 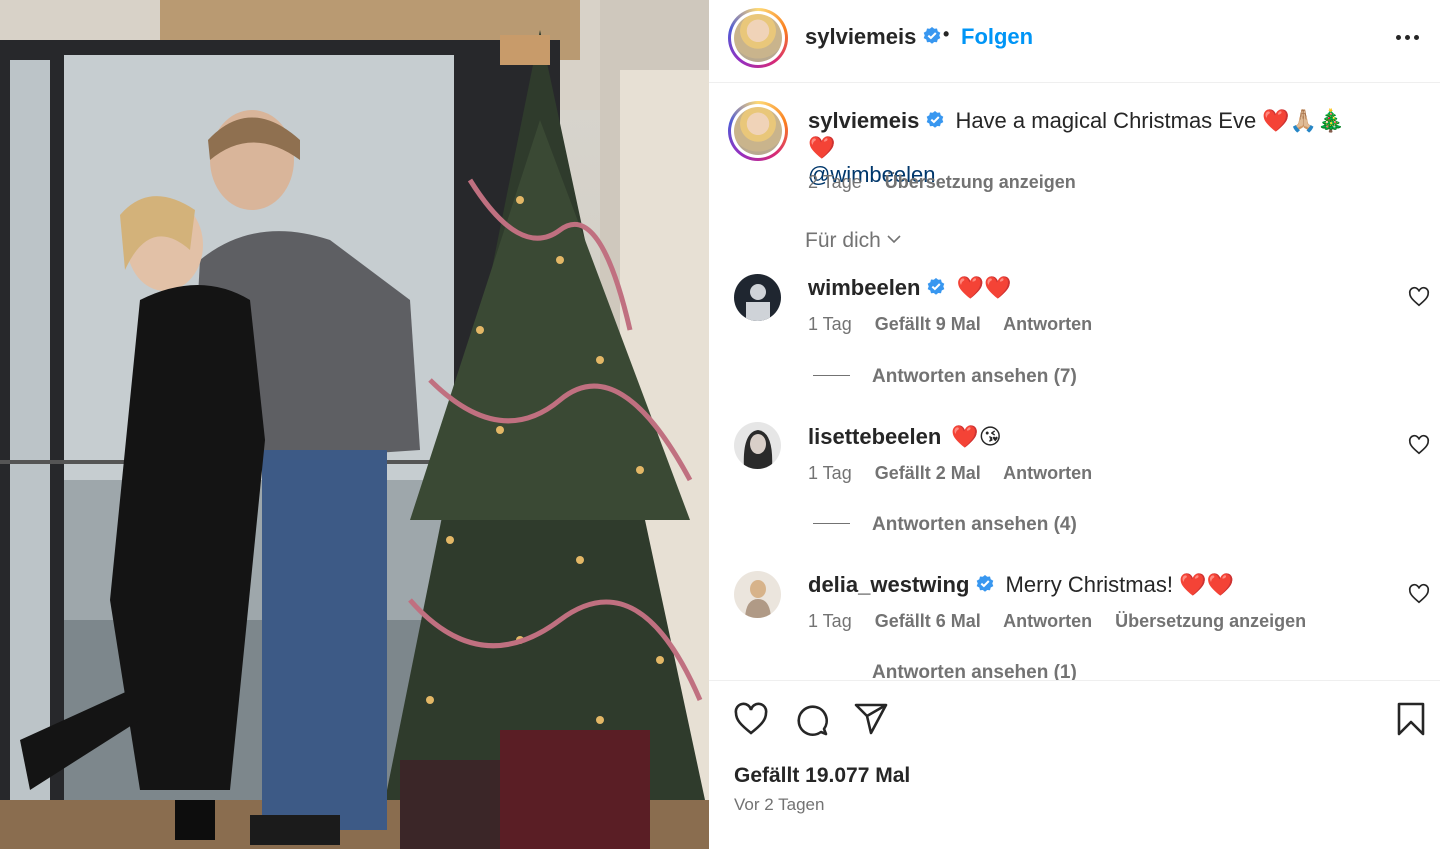 I want to click on comment-username: wimbeelen, so click(x=864, y=287).